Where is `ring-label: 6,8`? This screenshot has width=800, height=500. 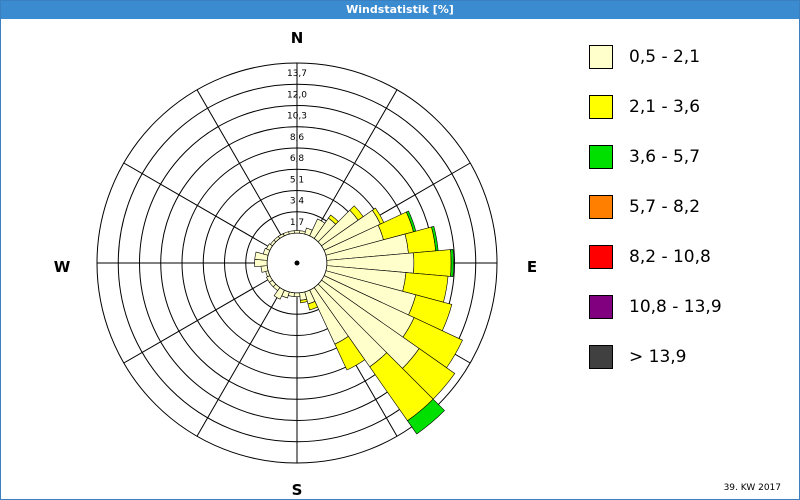 ring-label: 6,8 is located at coordinates (297, 159).